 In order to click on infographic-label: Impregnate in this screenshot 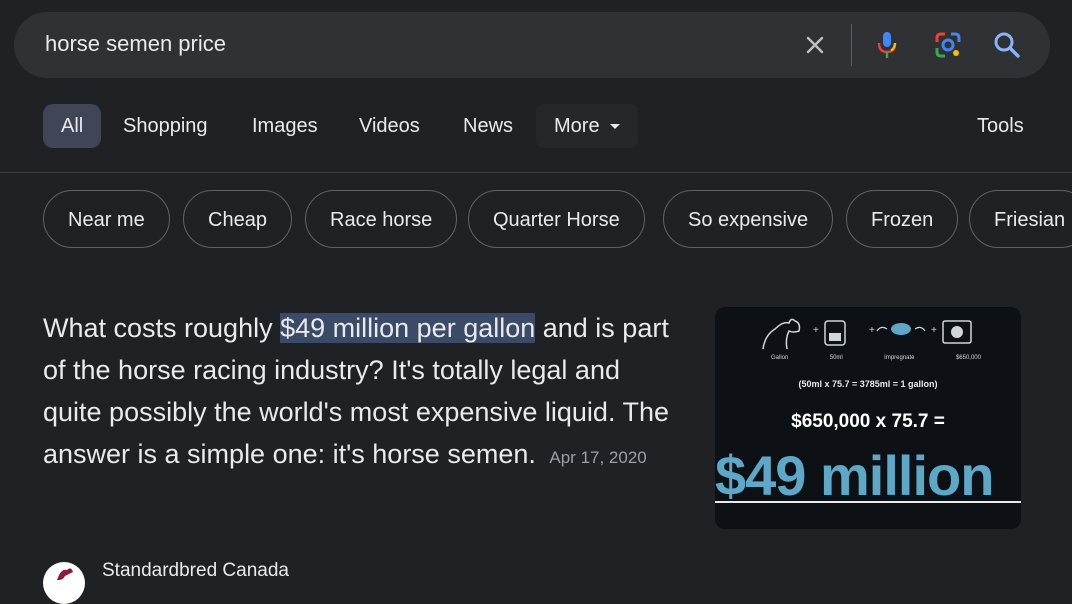, I will do `click(899, 358)`.